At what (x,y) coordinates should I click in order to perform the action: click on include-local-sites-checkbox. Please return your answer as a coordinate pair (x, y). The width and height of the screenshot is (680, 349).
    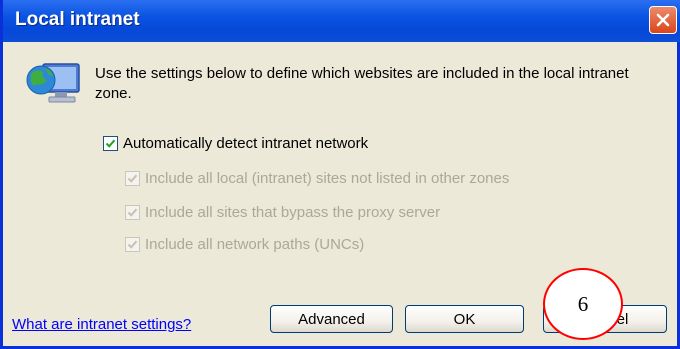
    Looking at the image, I should click on (132, 178).